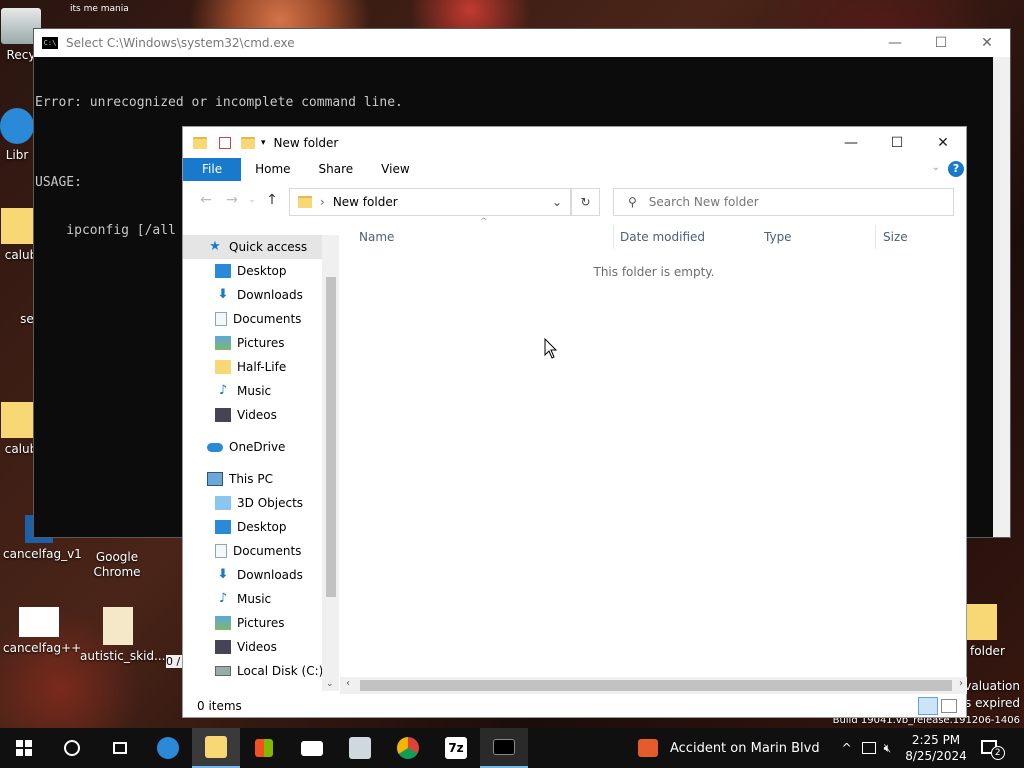 The image size is (1024, 768). Describe the element at coordinates (261, 447) in the screenshot. I see `sidebar-item-onedrive: OneDrive` at that location.